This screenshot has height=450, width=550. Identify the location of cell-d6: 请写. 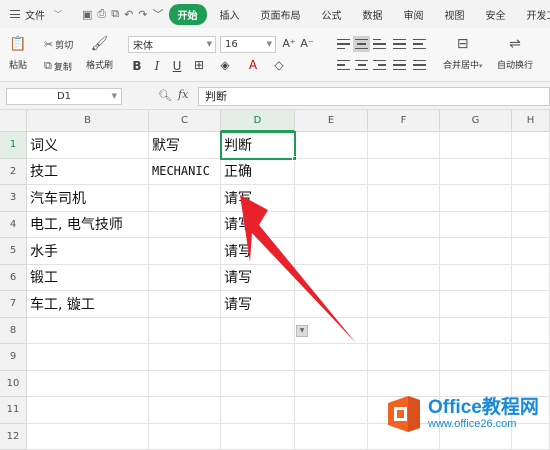
(258, 277).